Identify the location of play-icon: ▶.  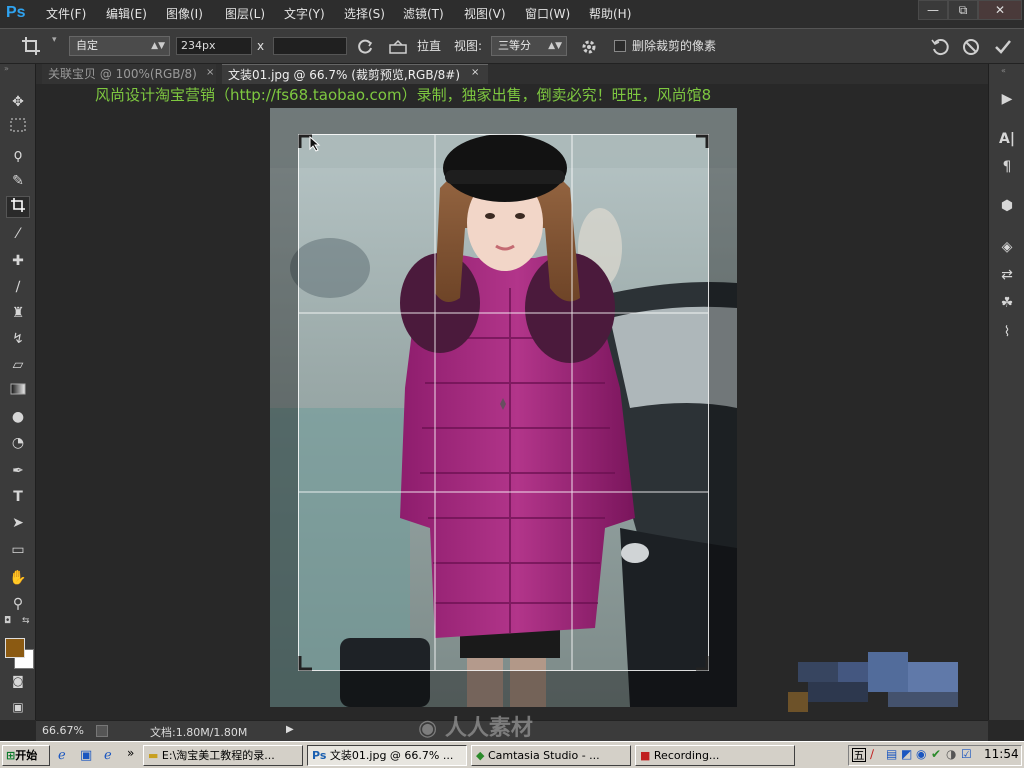
(1007, 99).